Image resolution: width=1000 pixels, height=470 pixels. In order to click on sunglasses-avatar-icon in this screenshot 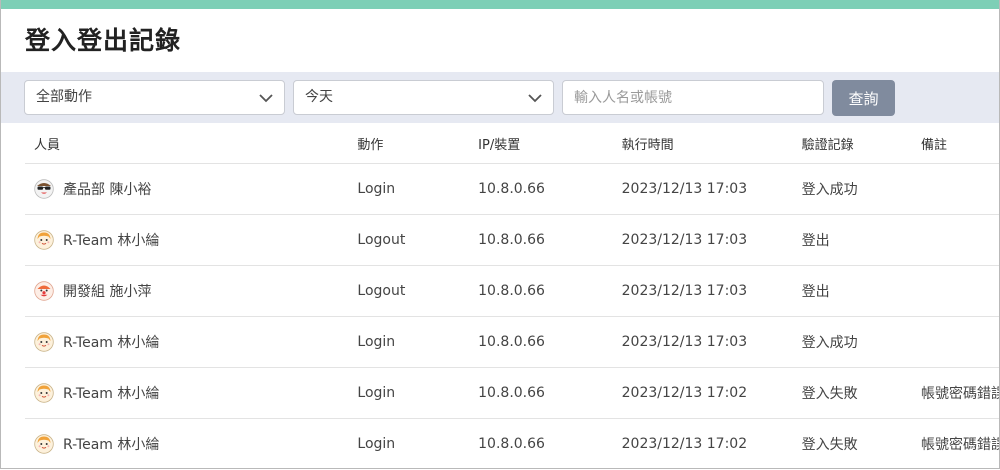, I will do `click(44, 189)`.